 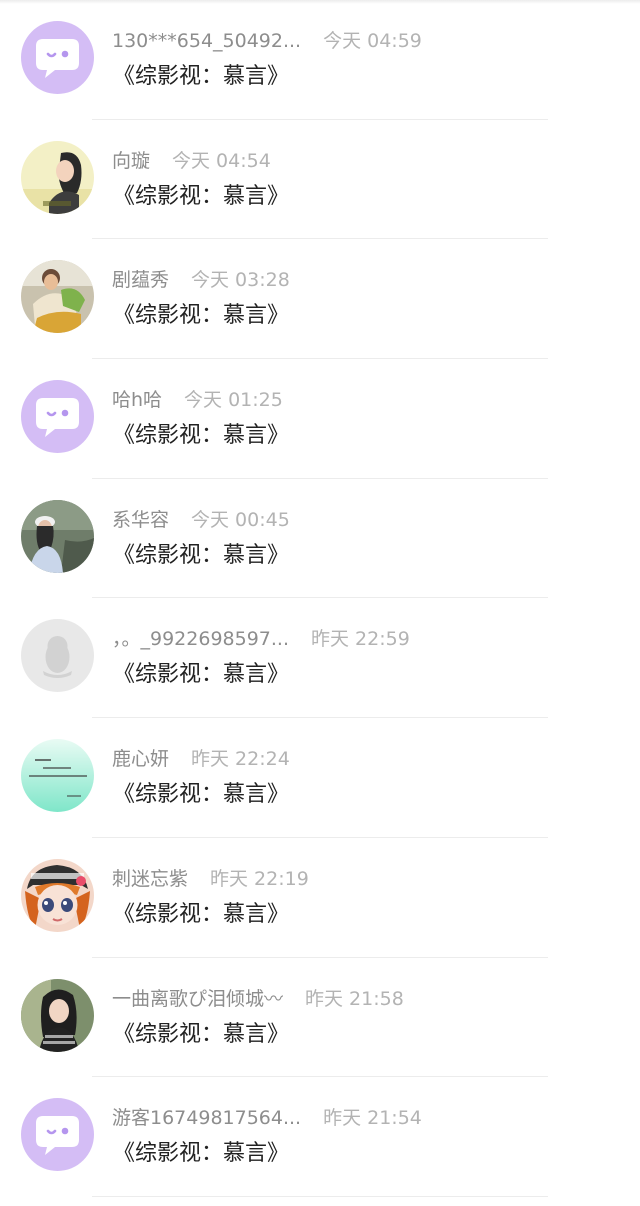 What do you see at coordinates (140, 759) in the screenshot?
I see `commenter-name: 鹿心妍` at bounding box center [140, 759].